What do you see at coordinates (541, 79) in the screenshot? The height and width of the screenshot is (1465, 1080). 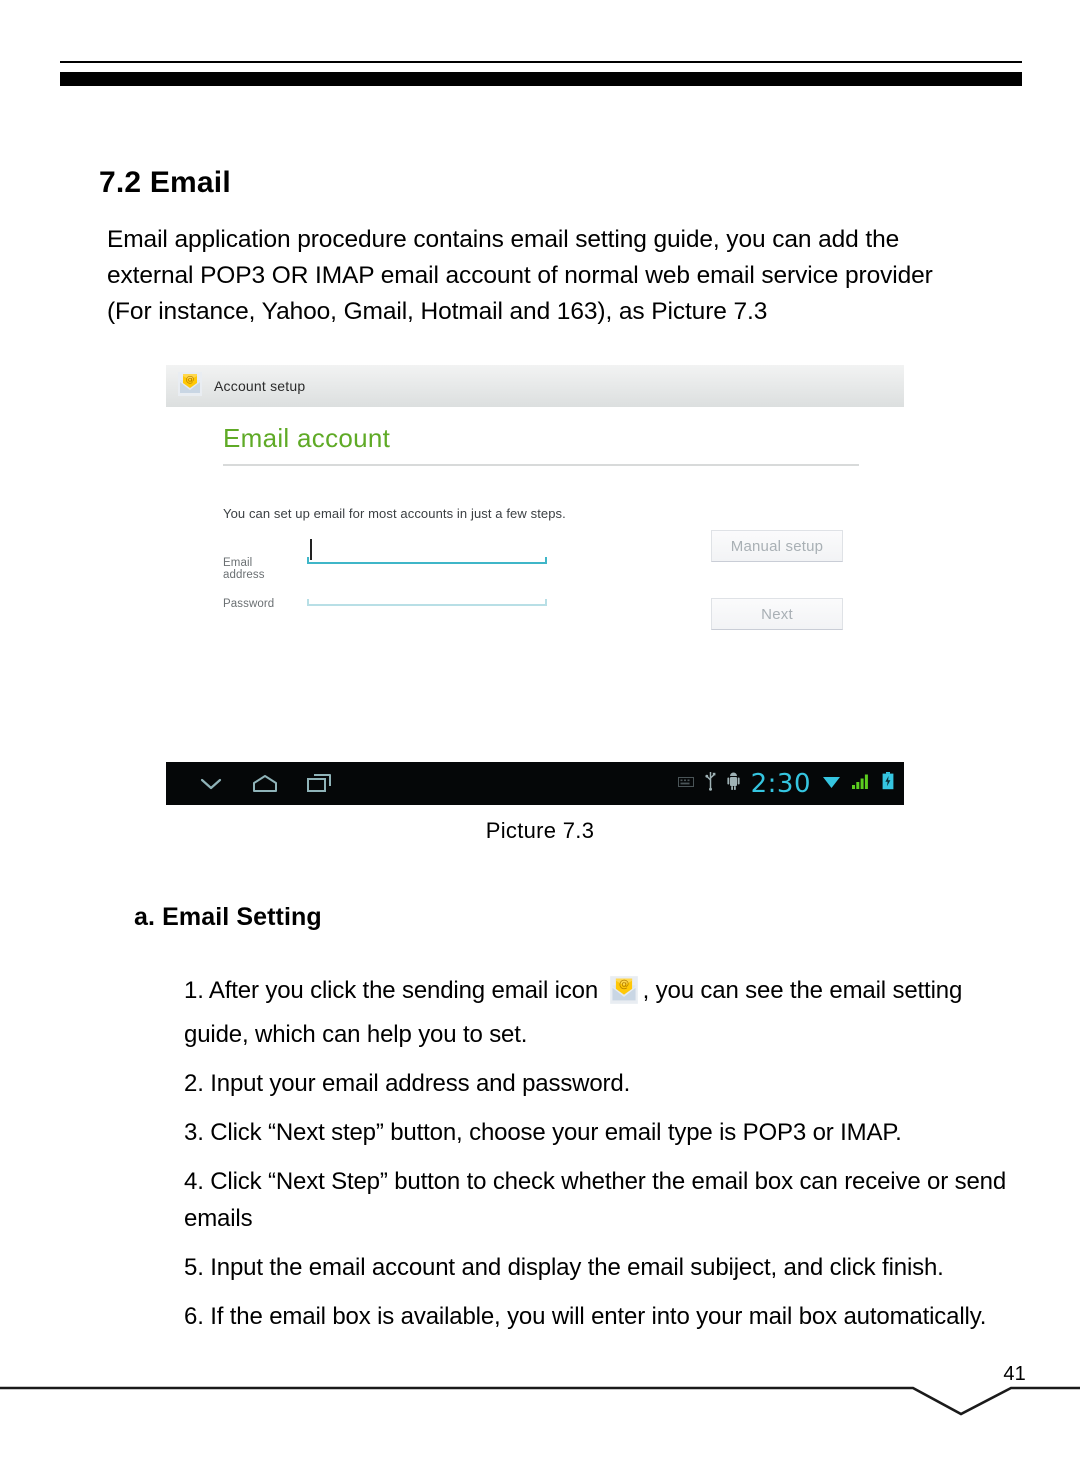 I see `header-thick-rule` at bounding box center [541, 79].